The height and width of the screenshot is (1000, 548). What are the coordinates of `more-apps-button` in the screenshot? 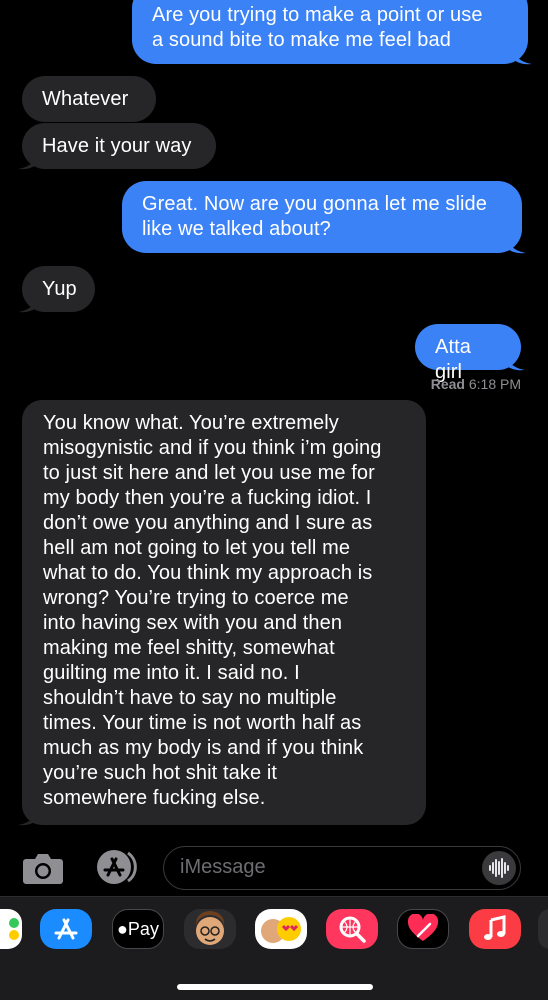 It's located at (543, 929).